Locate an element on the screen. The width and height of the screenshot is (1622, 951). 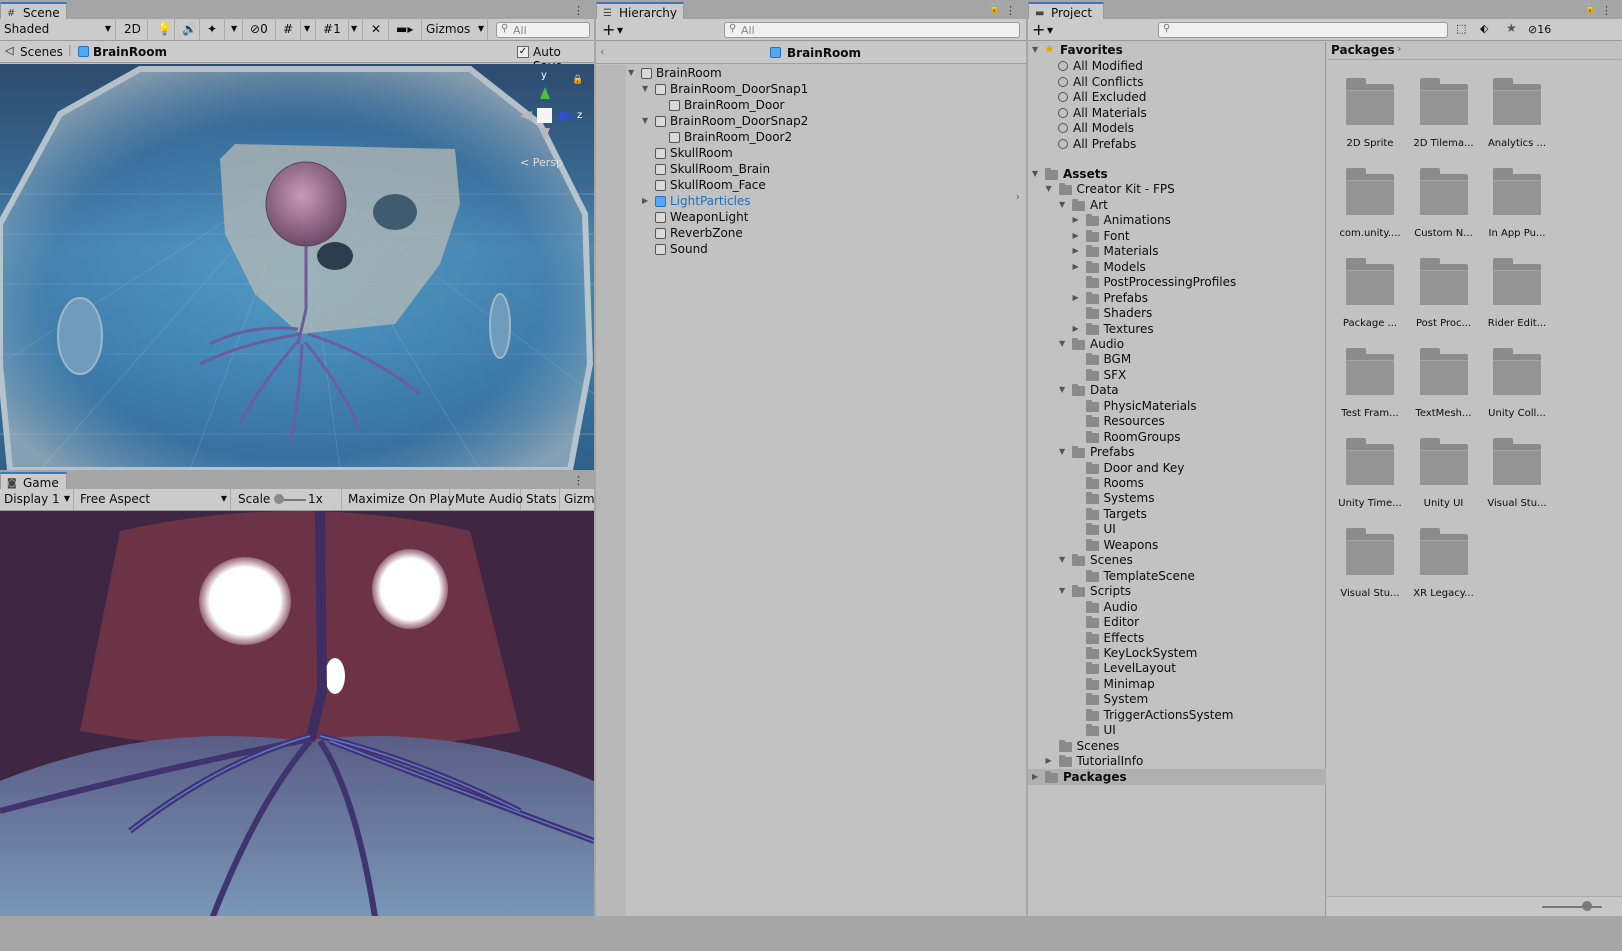
grid-dropdown-chevron-icon: ▼ is located at coordinates (308, 29).